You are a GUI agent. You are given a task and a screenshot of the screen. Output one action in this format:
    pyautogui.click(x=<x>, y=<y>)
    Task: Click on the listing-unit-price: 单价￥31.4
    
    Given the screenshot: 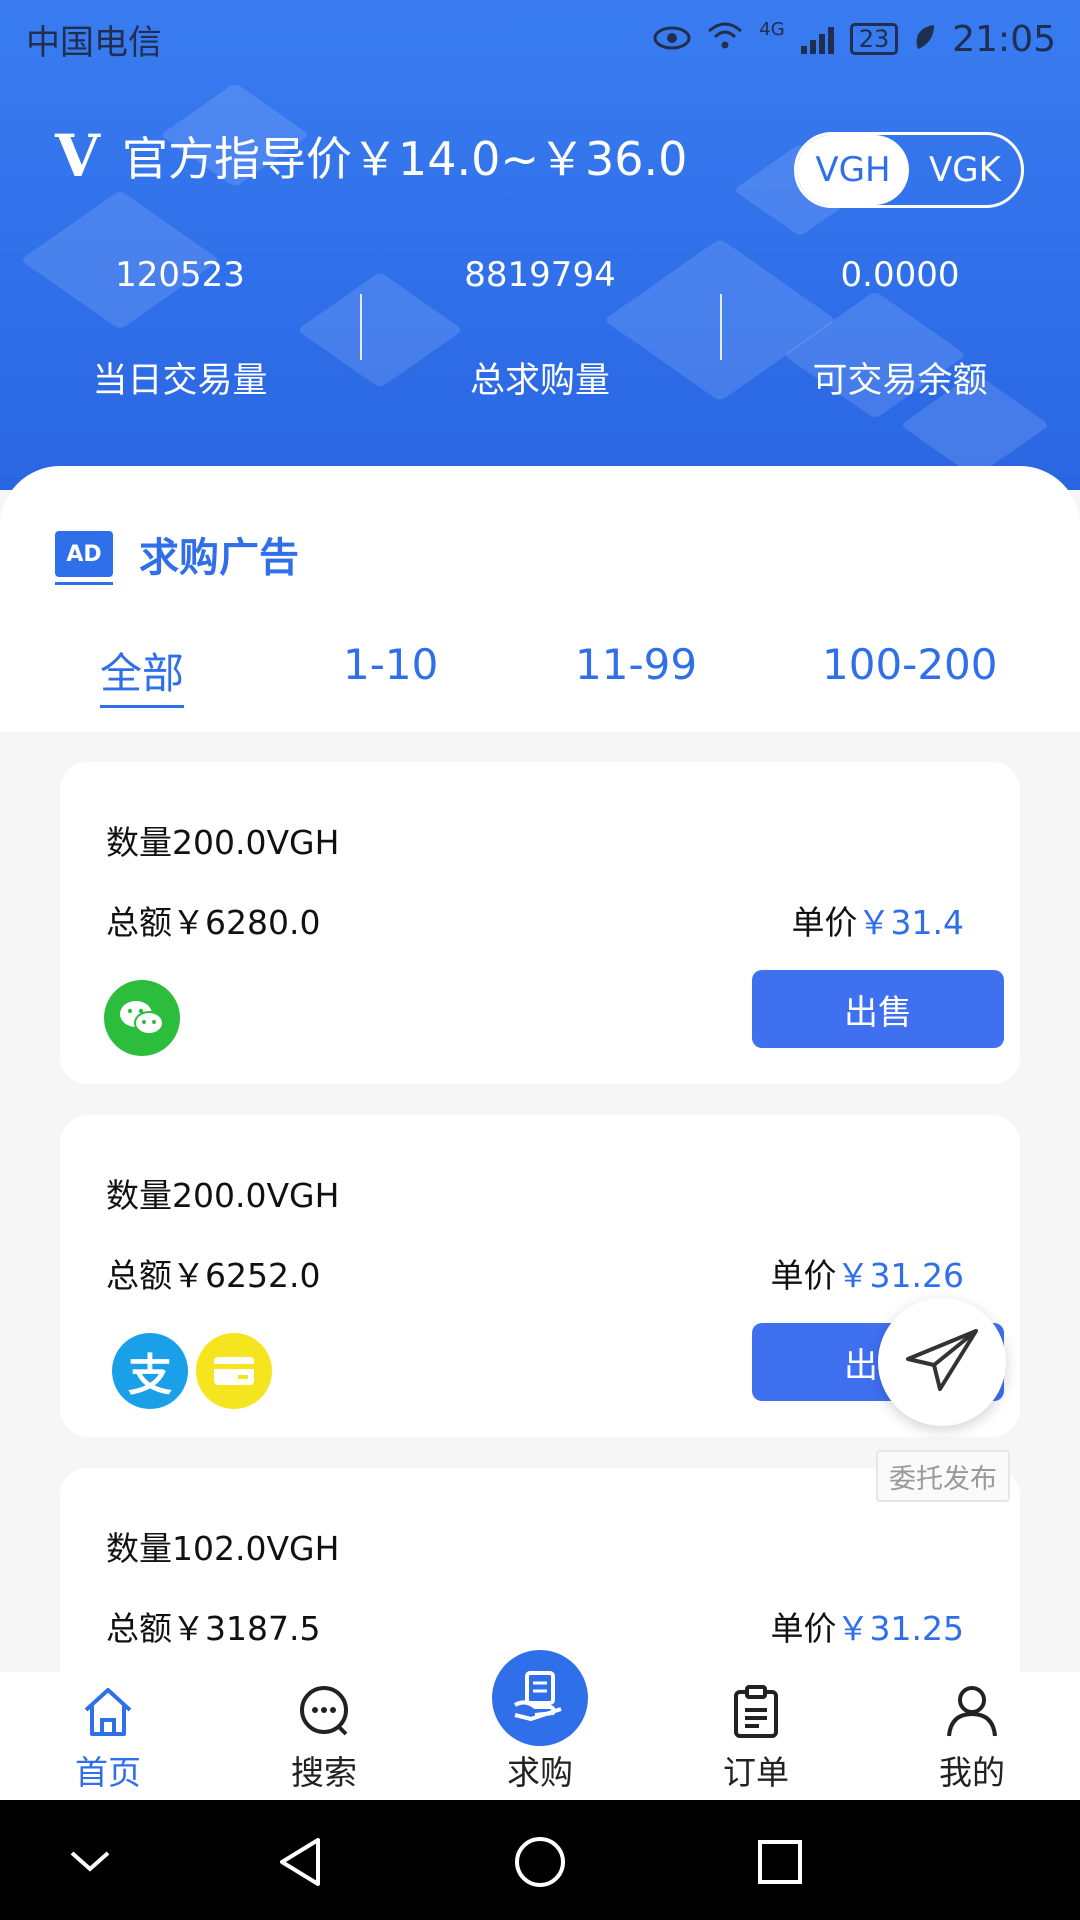 What is the action you would take?
    pyautogui.click(x=878, y=920)
    